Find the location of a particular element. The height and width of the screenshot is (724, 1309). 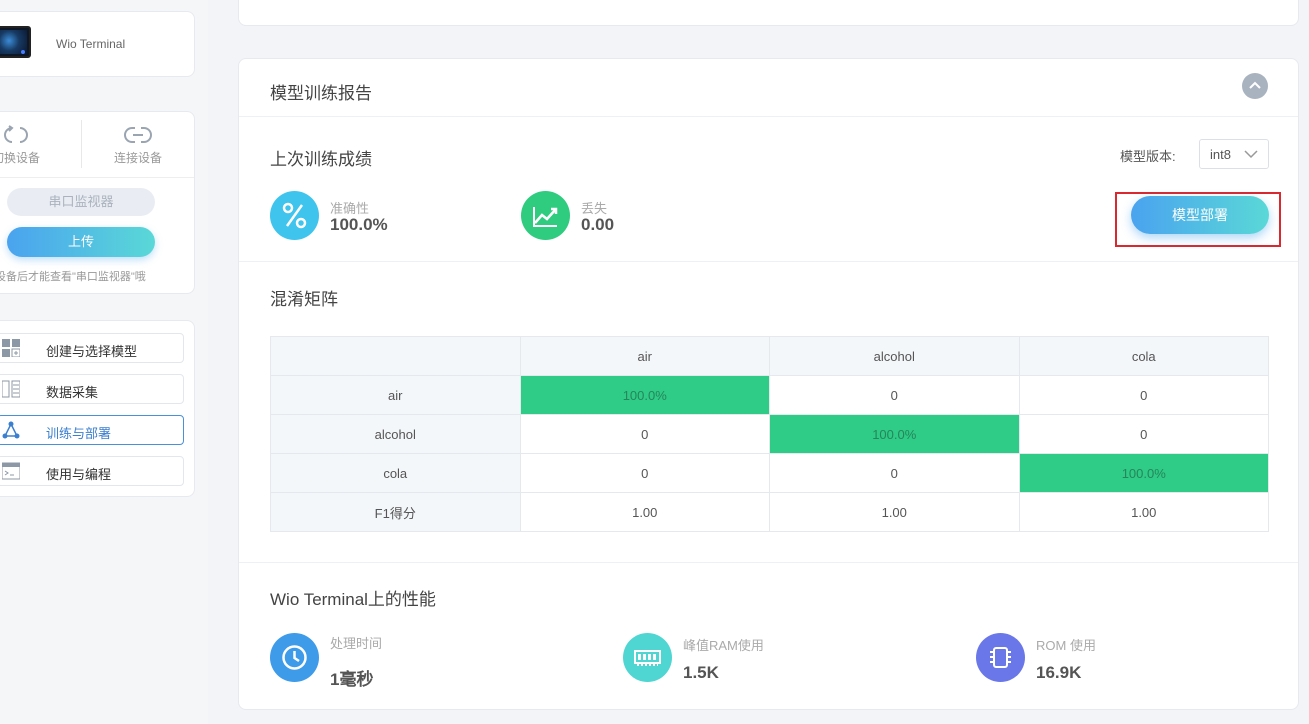

collapse-button is located at coordinates (1255, 86).